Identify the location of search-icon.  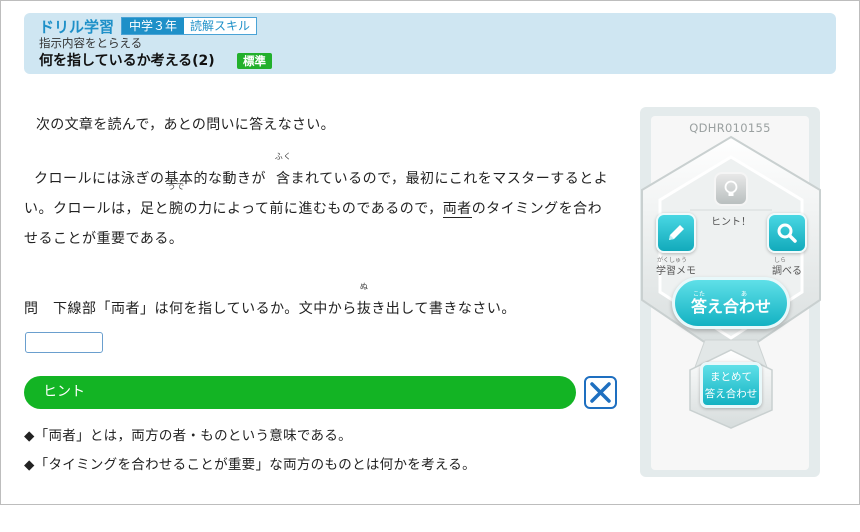
(787, 233).